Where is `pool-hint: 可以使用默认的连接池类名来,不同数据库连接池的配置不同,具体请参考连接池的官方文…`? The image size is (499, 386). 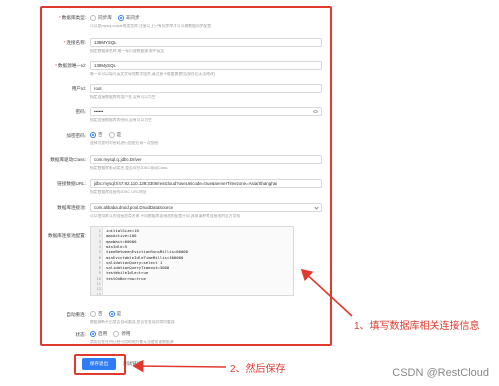 pool-hint: 可以使用默认的连接池类名来,不同数据库连接池的配置不同,具体请参考连接池的官方文… is located at coordinates (165, 216).